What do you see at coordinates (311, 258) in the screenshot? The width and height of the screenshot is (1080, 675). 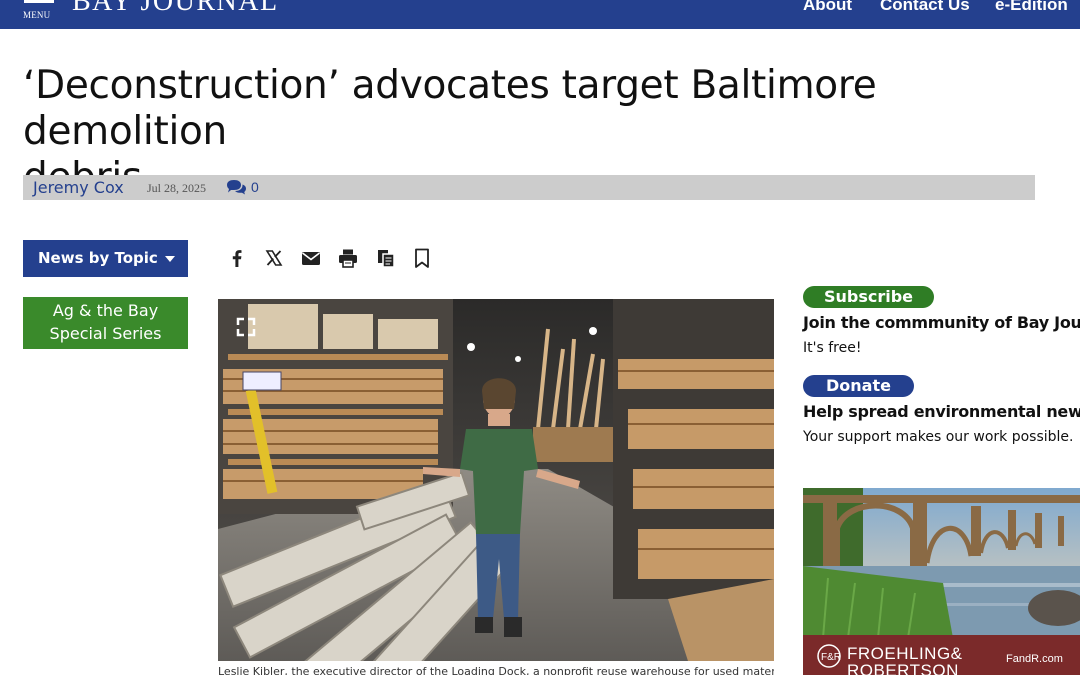 I see `email-icon` at bounding box center [311, 258].